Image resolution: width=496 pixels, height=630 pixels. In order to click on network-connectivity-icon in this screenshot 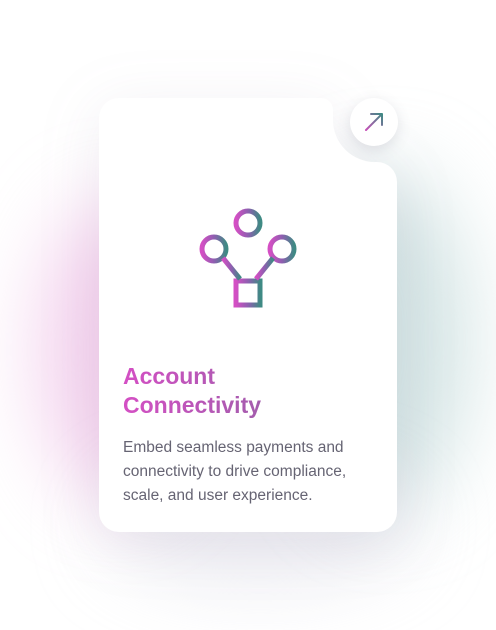, I will do `click(248, 258)`.